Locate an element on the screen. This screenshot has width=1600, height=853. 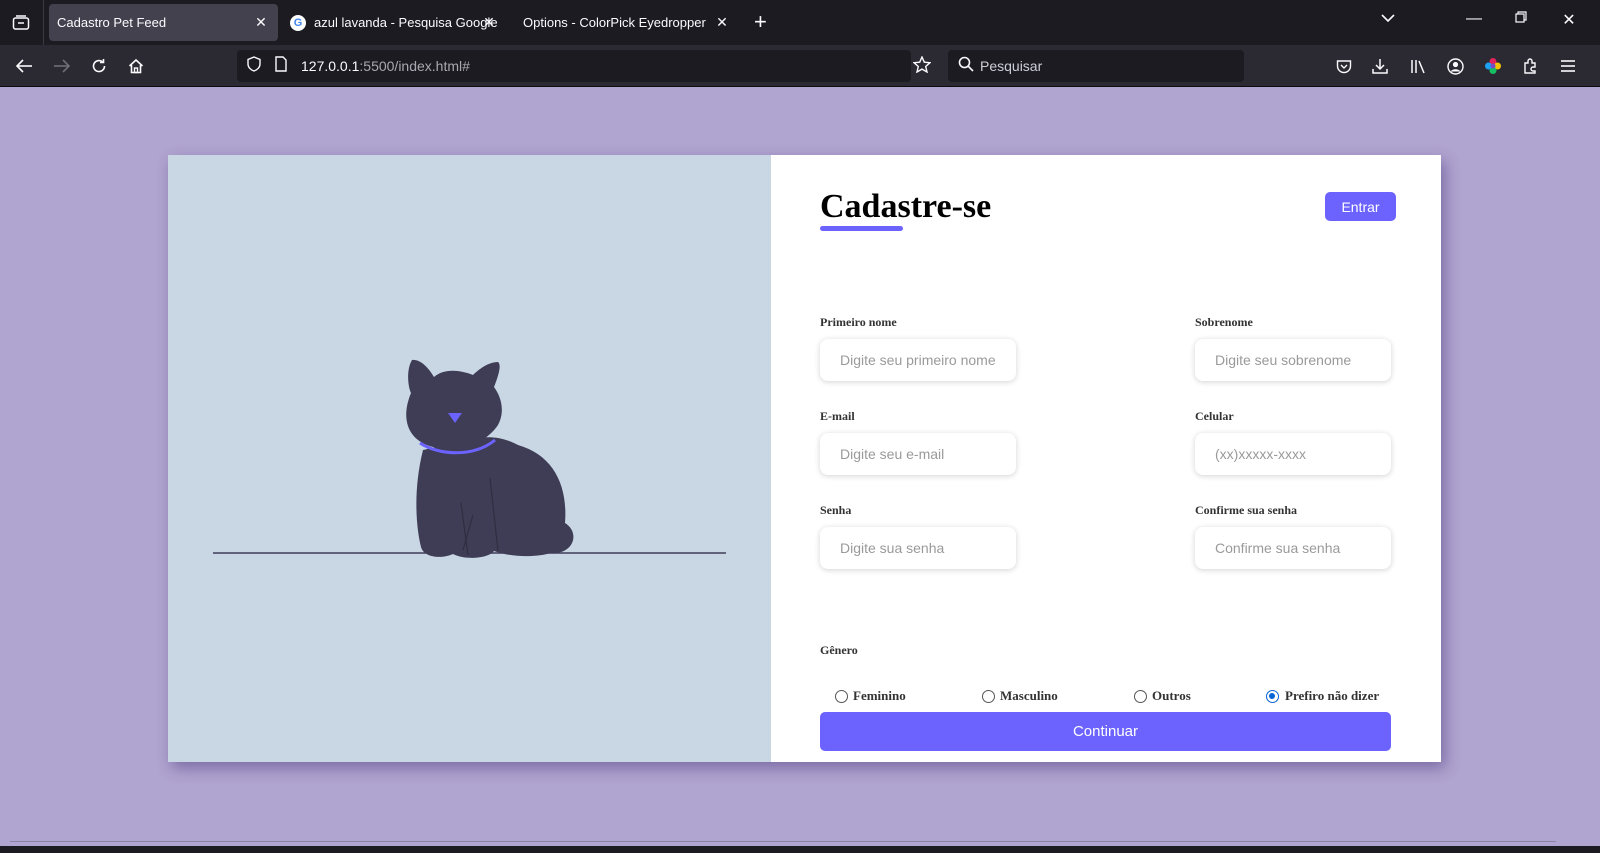
radio-outros is located at coordinates (1140, 696).